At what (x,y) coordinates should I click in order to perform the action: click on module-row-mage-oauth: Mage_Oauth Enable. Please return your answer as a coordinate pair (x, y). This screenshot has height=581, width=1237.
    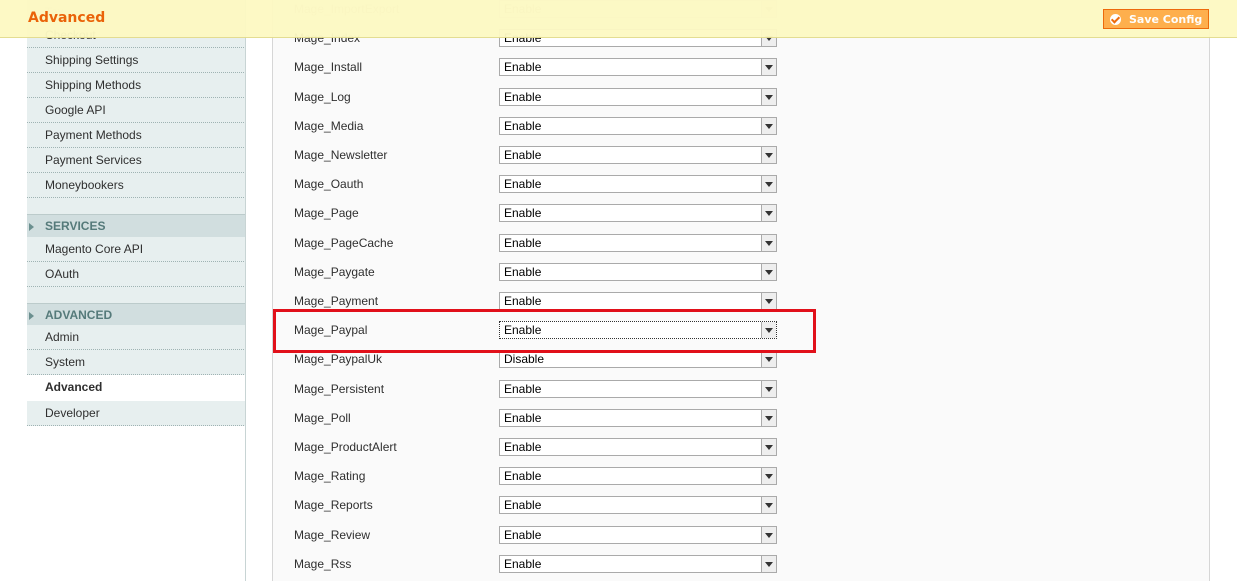
    Looking at the image, I should click on (741, 184).